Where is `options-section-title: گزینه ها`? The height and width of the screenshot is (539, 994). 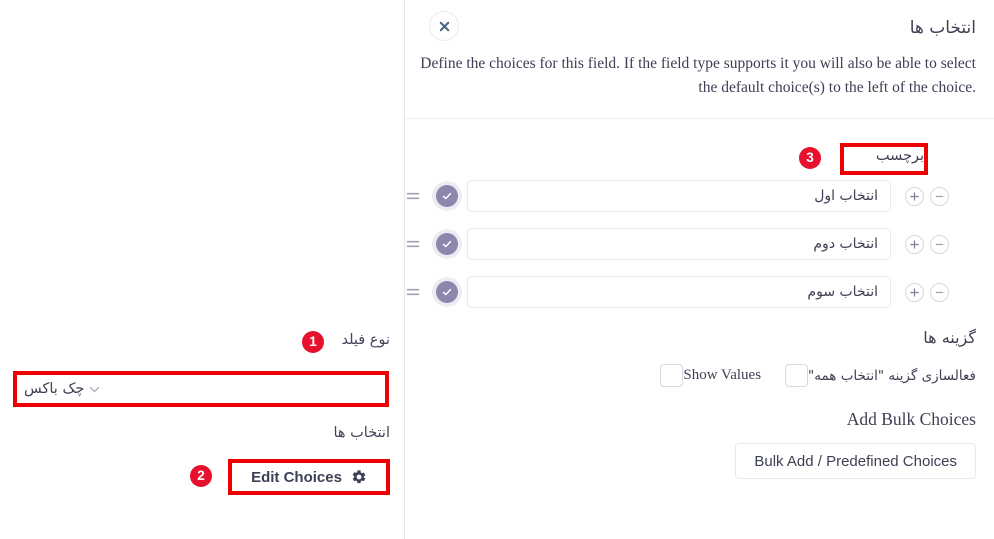 options-section-title: گزینه ها is located at coordinates (949, 337).